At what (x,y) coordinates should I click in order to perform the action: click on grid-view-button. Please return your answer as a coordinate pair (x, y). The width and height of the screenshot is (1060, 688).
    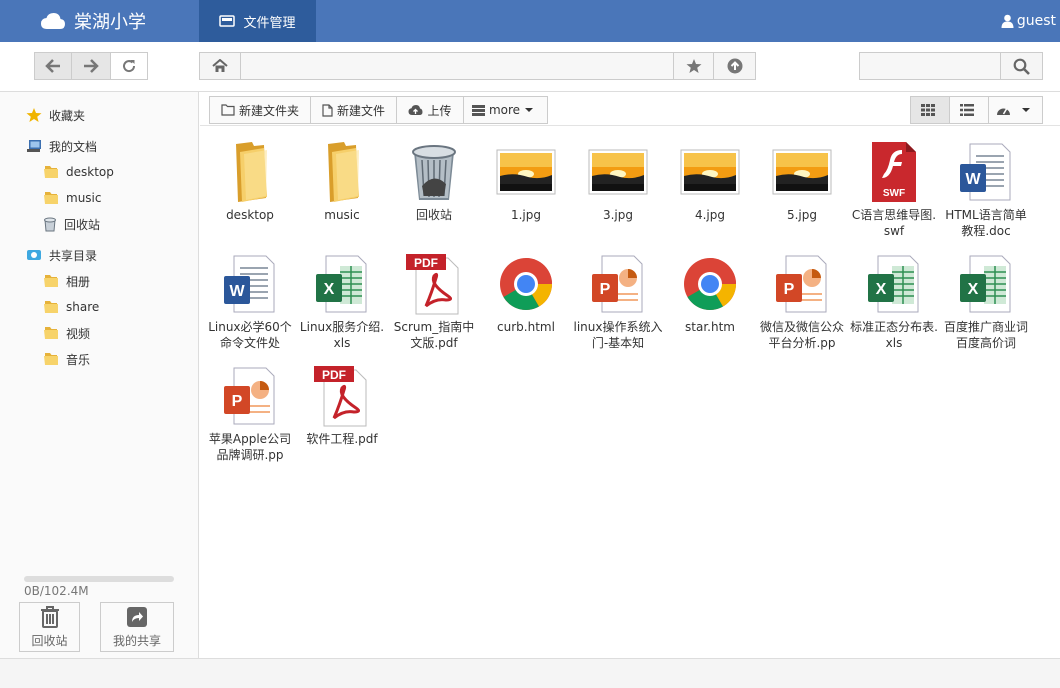
    Looking at the image, I should click on (930, 110).